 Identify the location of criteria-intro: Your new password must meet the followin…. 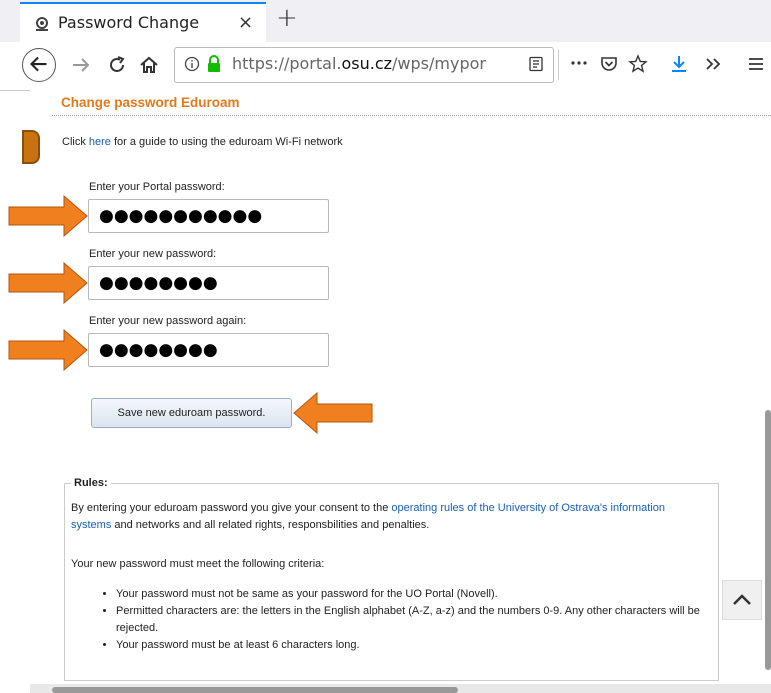
(198, 564).